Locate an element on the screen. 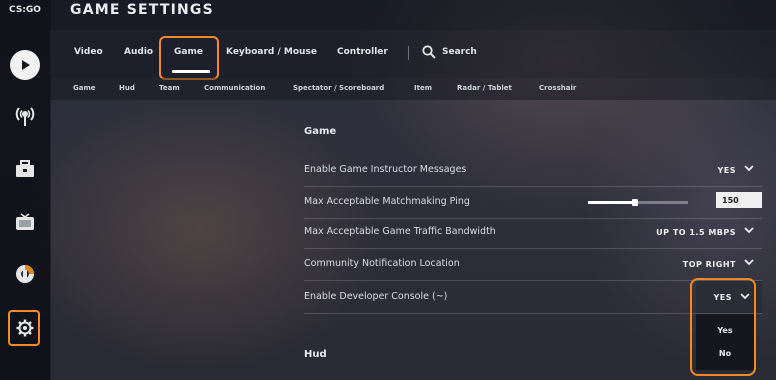 This screenshot has height=380, width=776. tab-audio: Audio is located at coordinates (138, 52).